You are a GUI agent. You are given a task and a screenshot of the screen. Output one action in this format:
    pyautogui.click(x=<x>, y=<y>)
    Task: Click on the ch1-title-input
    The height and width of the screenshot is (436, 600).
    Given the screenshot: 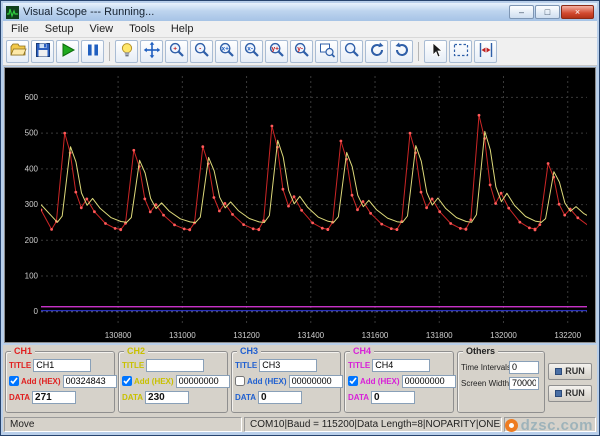 What is the action you would take?
    pyautogui.click(x=62, y=365)
    